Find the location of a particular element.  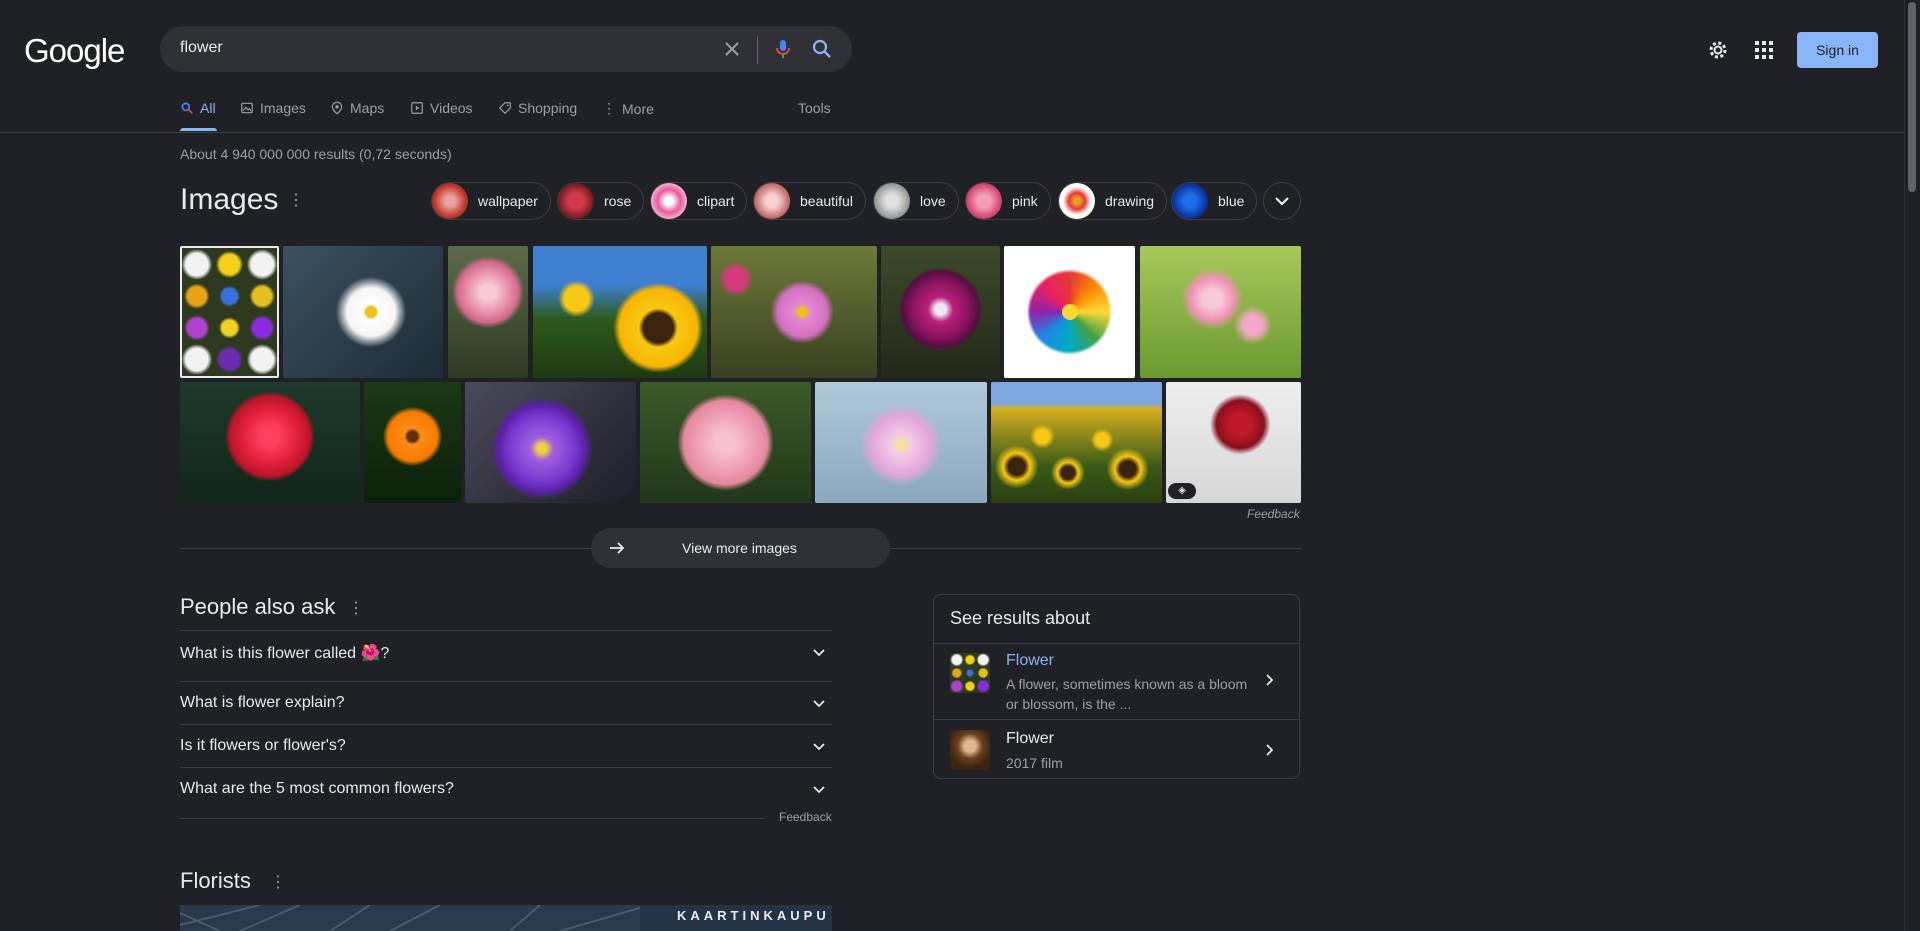

chip-rose: rose is located at coordinates (601, 201).